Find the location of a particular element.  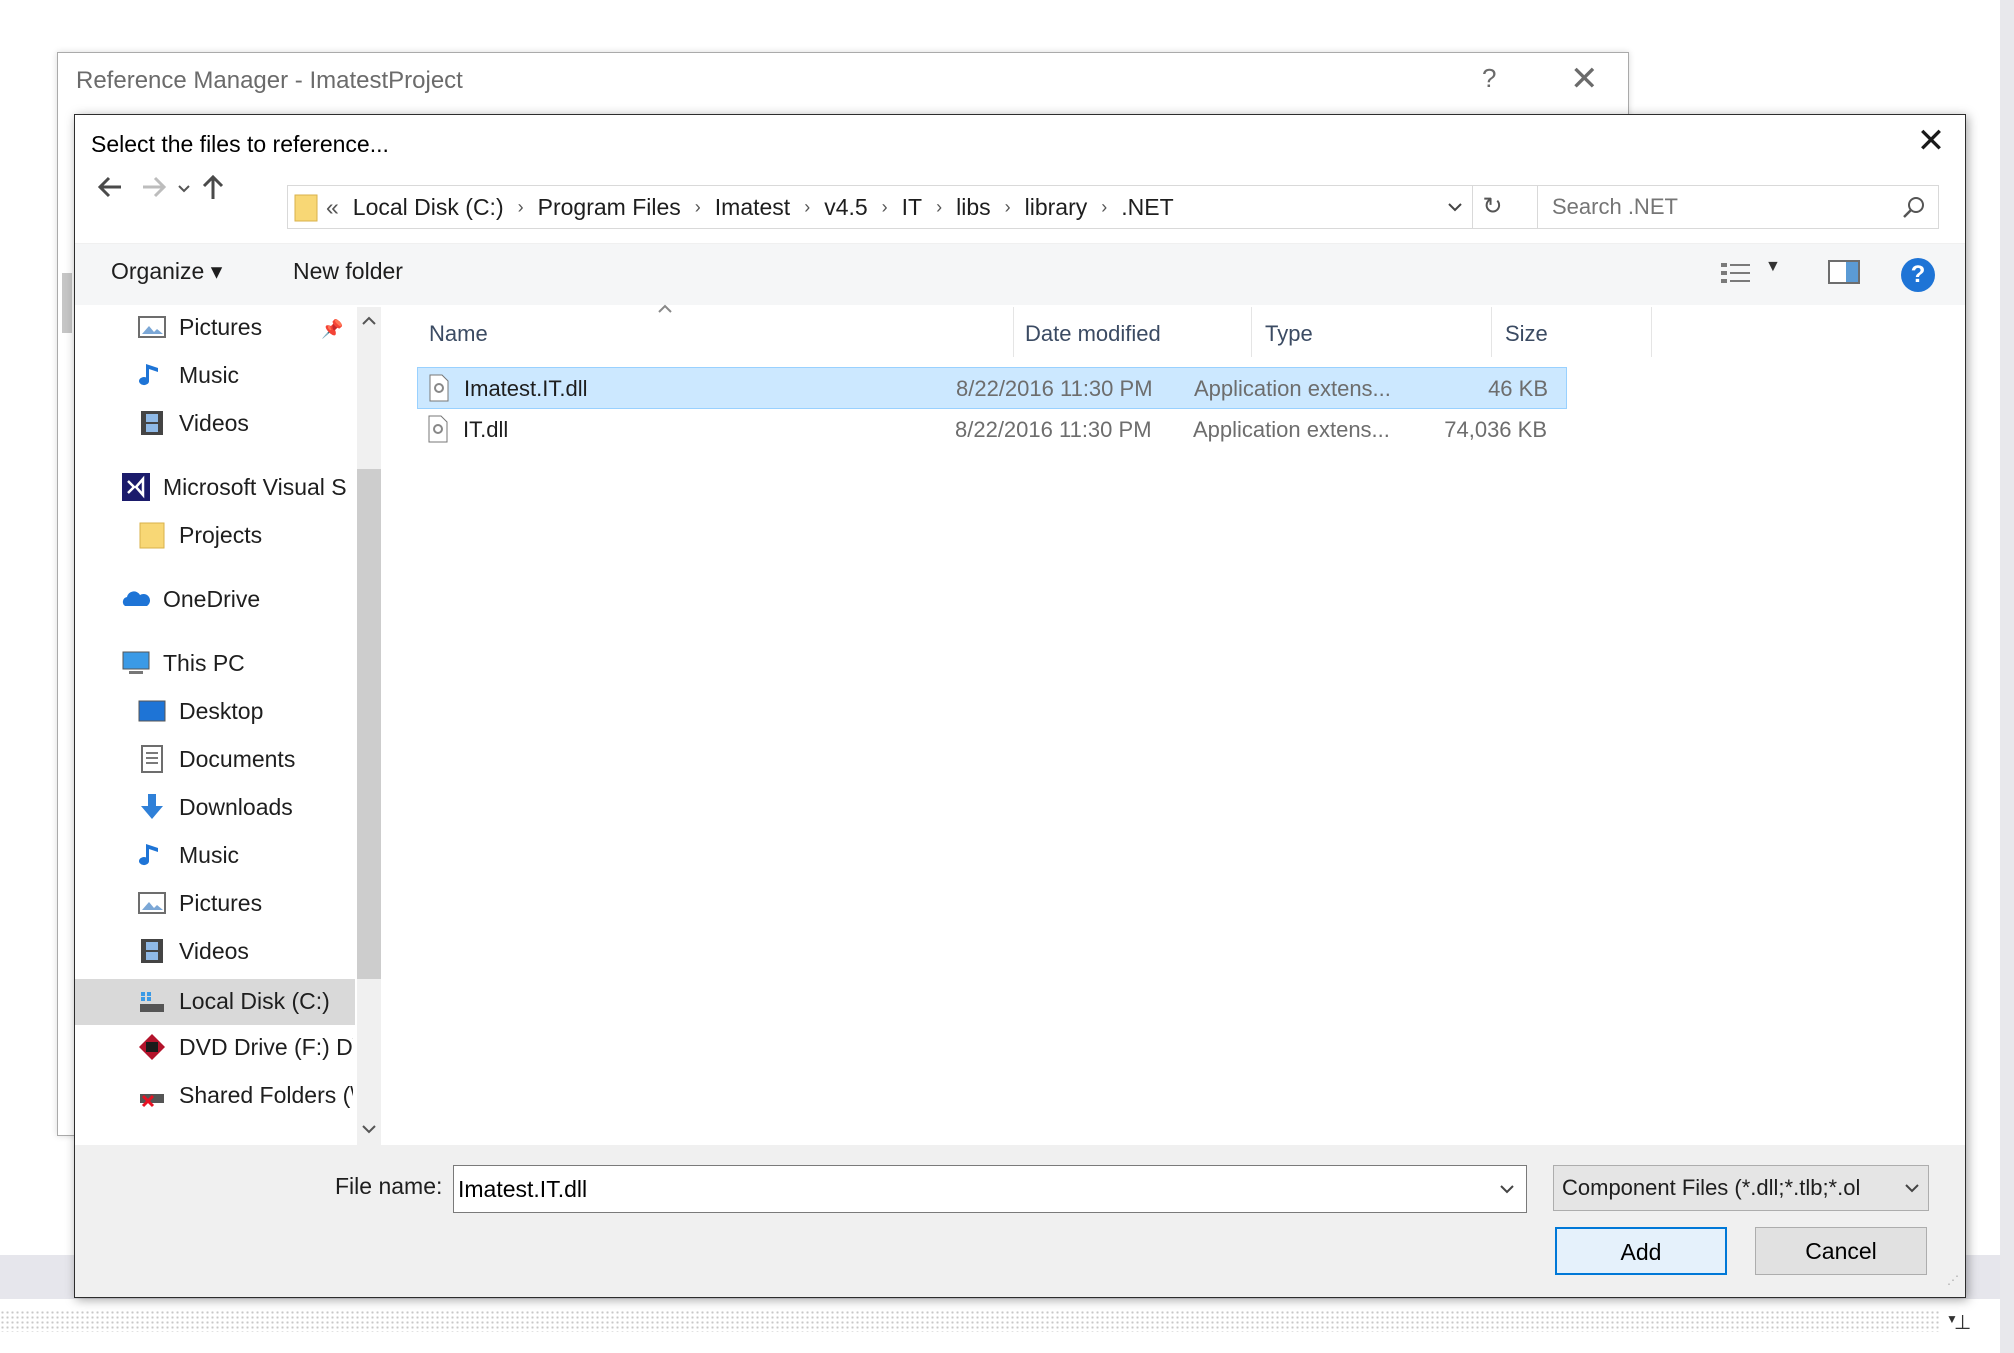

preview-pane-icon is located at coordinates (1844, 272).